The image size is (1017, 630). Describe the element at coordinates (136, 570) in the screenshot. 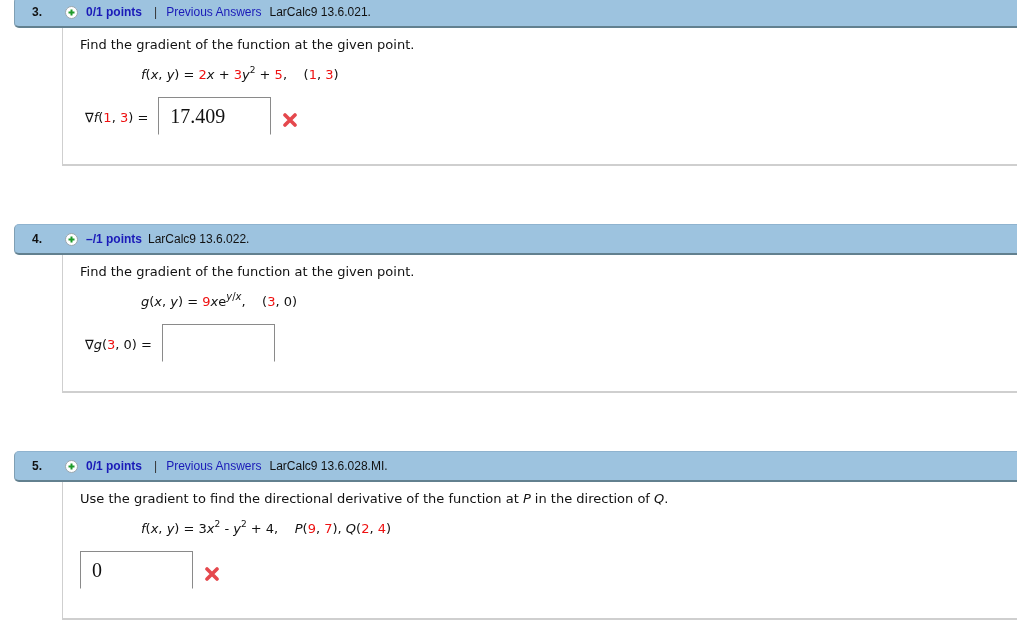

I see `answer-field: 0` at that location.